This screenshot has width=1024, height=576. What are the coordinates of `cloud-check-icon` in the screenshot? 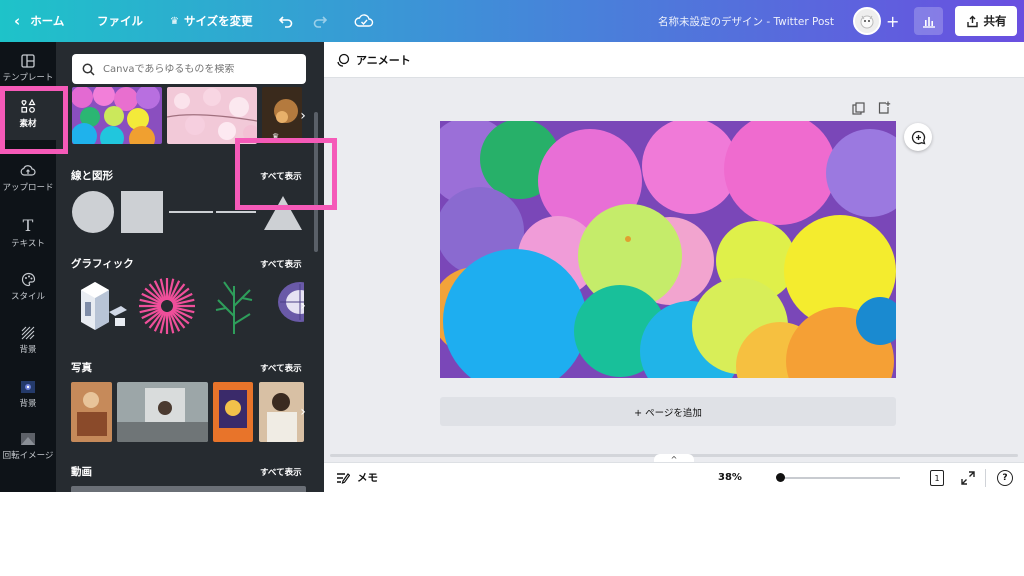 It's located at (364, 20).